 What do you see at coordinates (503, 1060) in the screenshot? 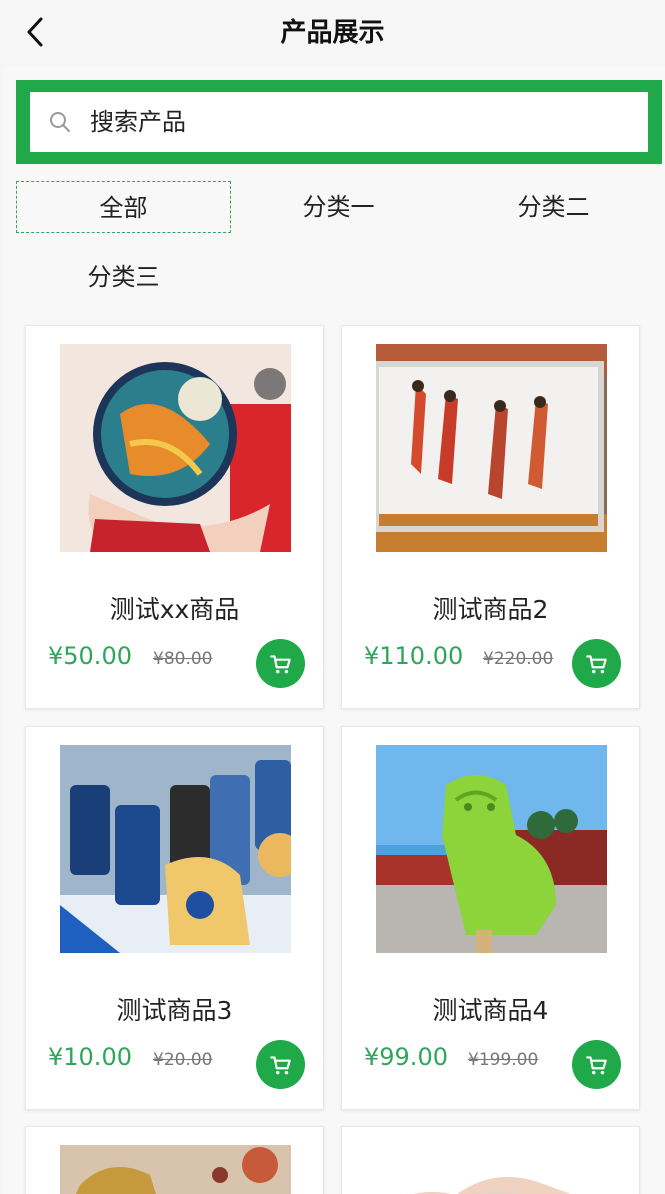
I see `product-original-price: ¥199.00` at bounding box center [503, 1060].